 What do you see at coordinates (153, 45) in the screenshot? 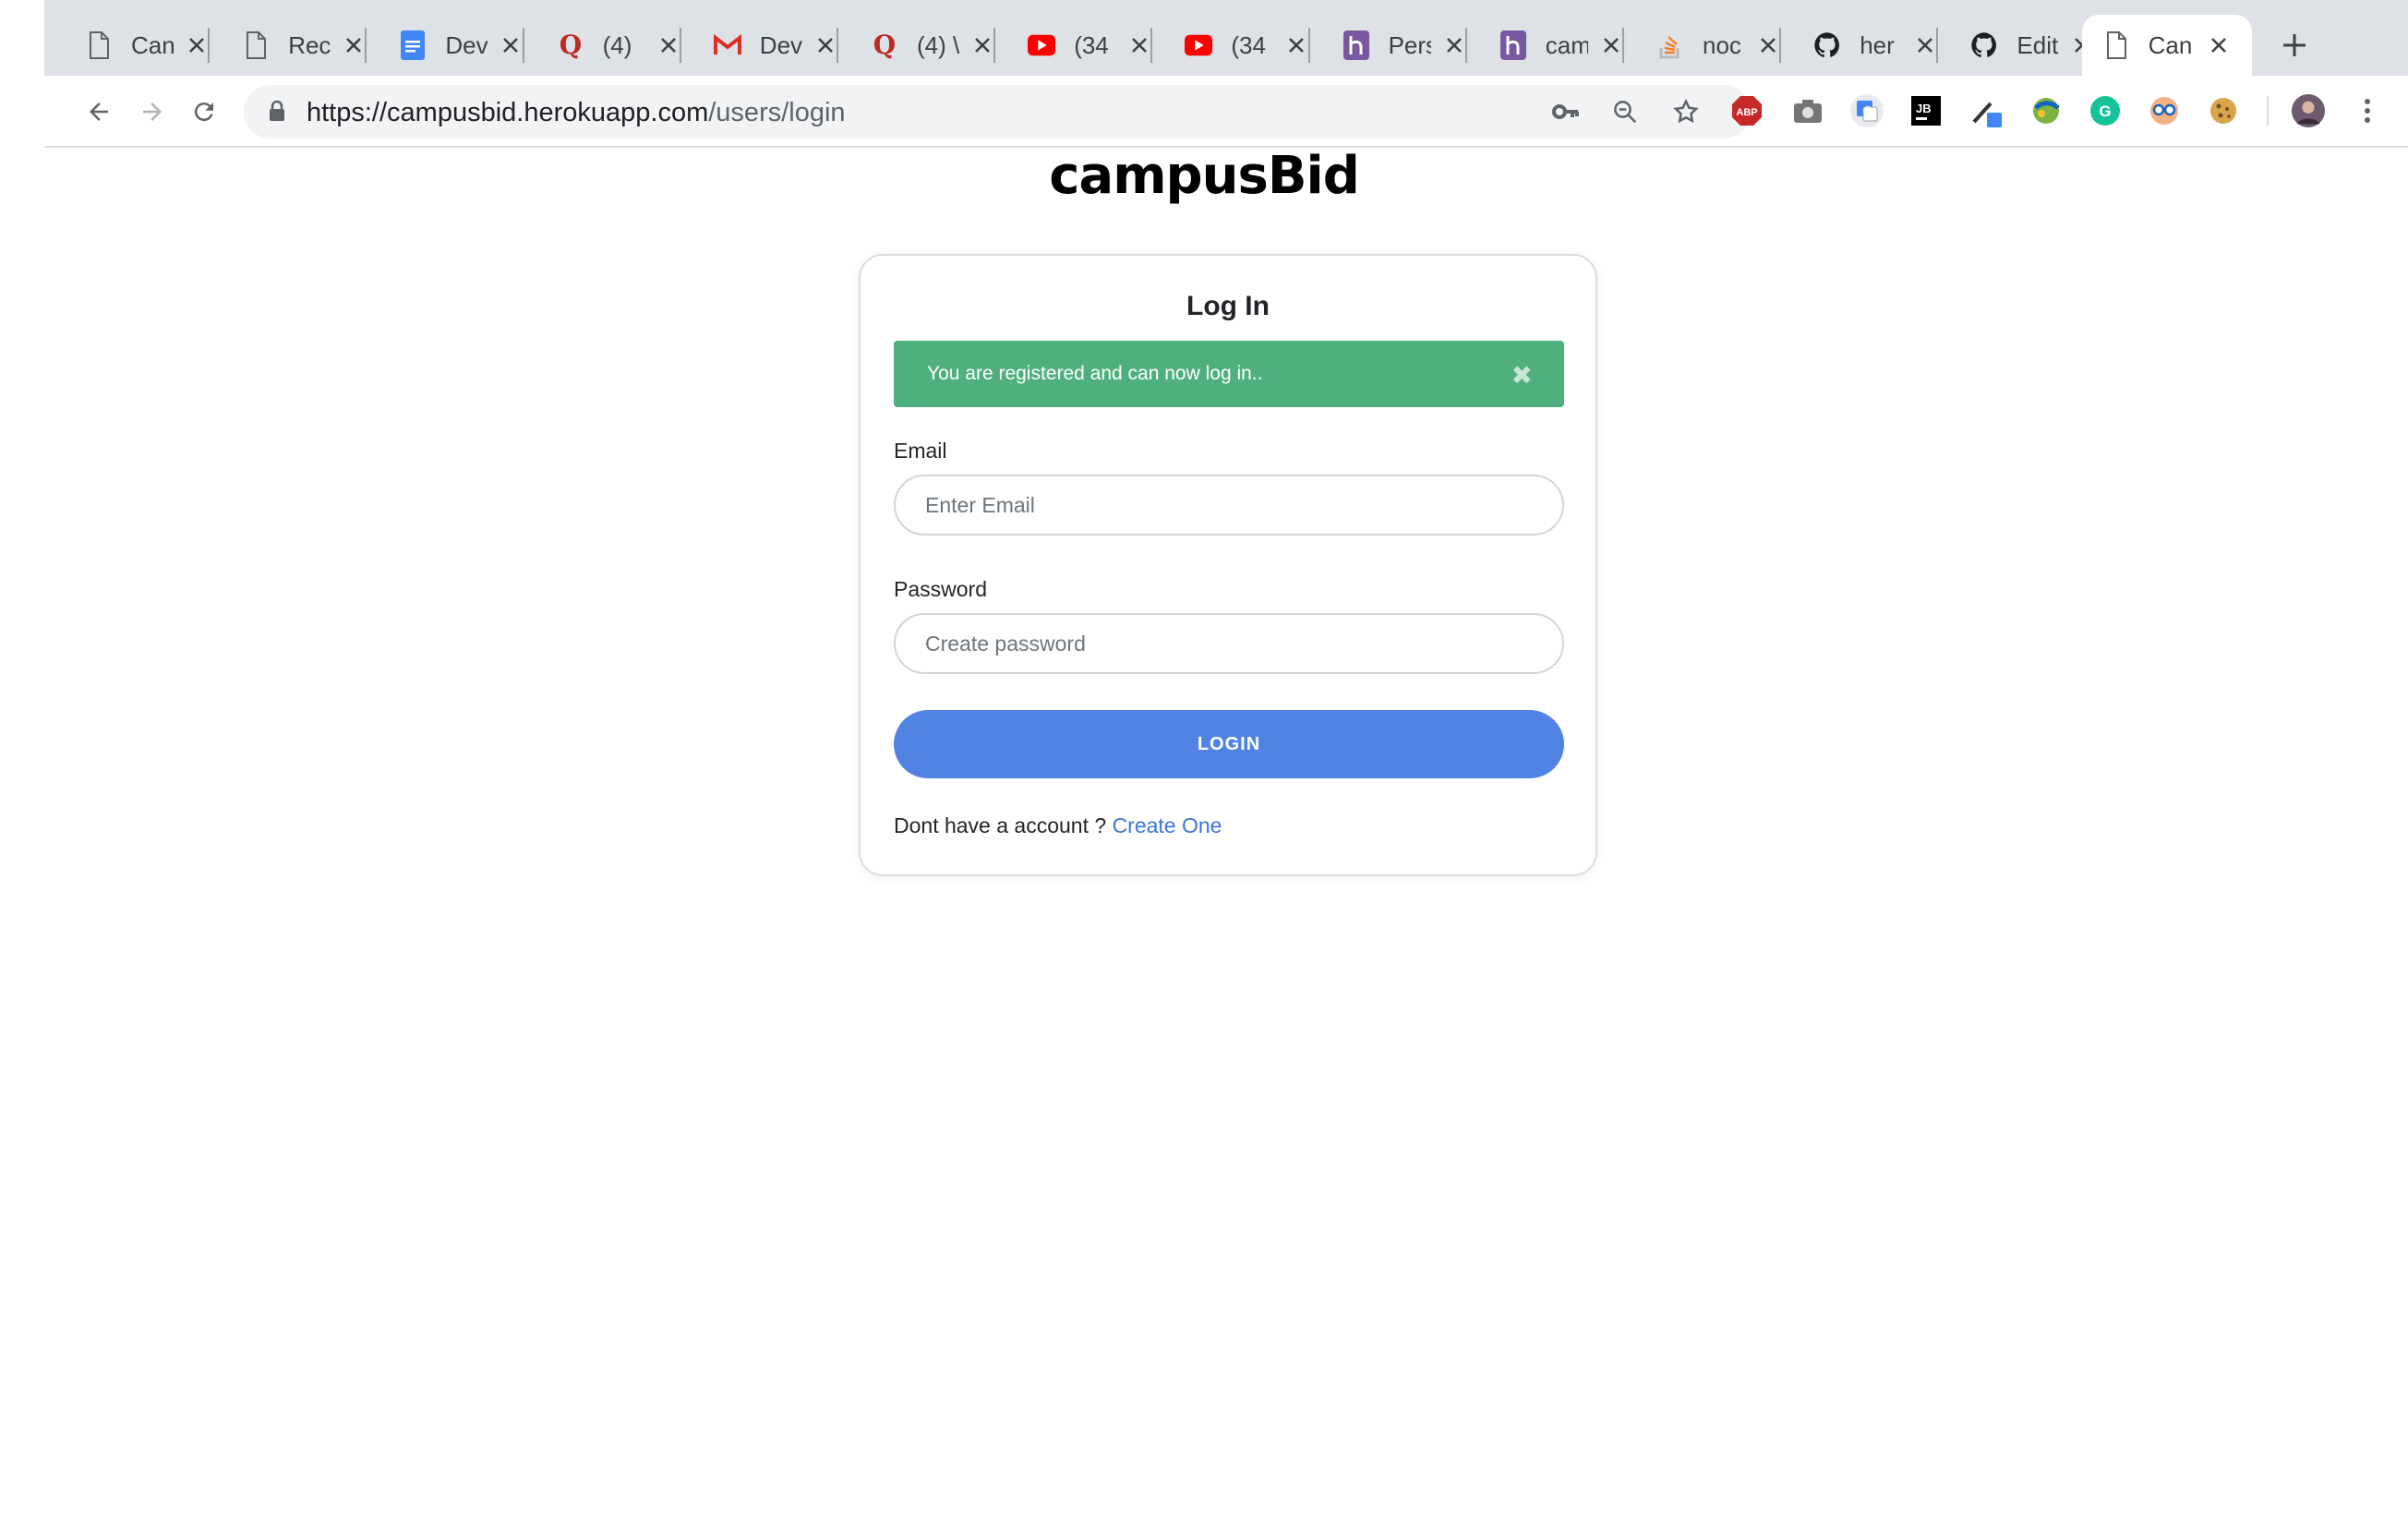
I see `tab-title: Can` at bounding box center [153, 45].